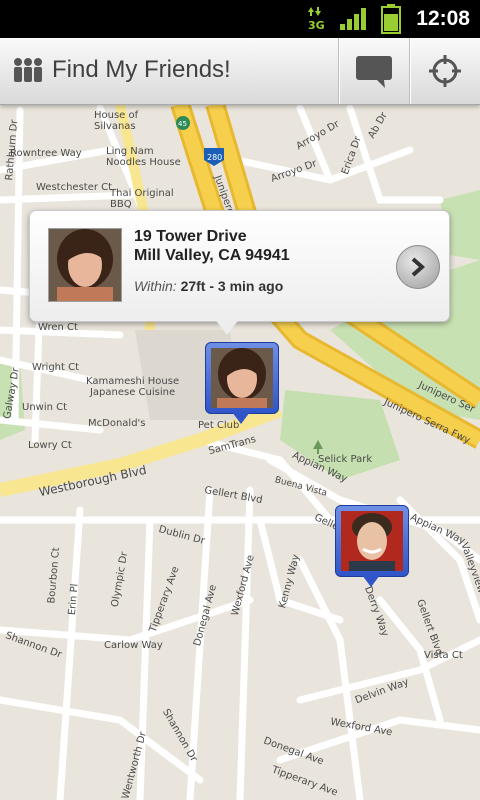  What do you see at coordinates (316, 25) in the screenshot?
I see `svg-text: 3G` at bounding box center [316, 25].